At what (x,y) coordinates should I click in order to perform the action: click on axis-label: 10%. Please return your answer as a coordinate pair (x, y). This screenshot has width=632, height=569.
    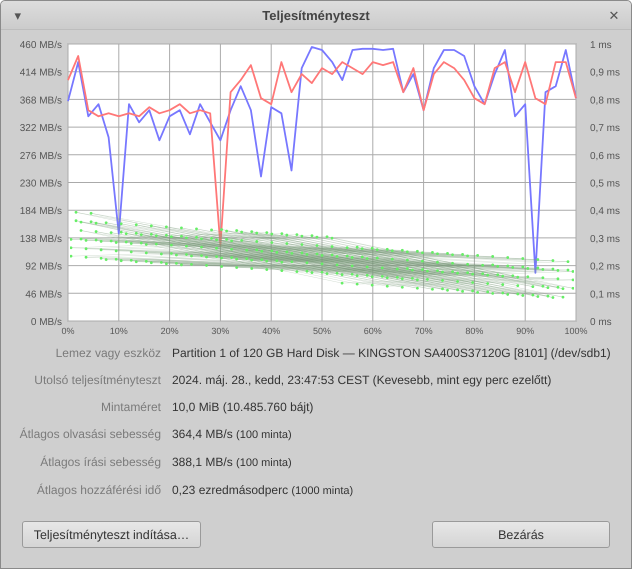
    Looking at the image, I should click on (119, 331).